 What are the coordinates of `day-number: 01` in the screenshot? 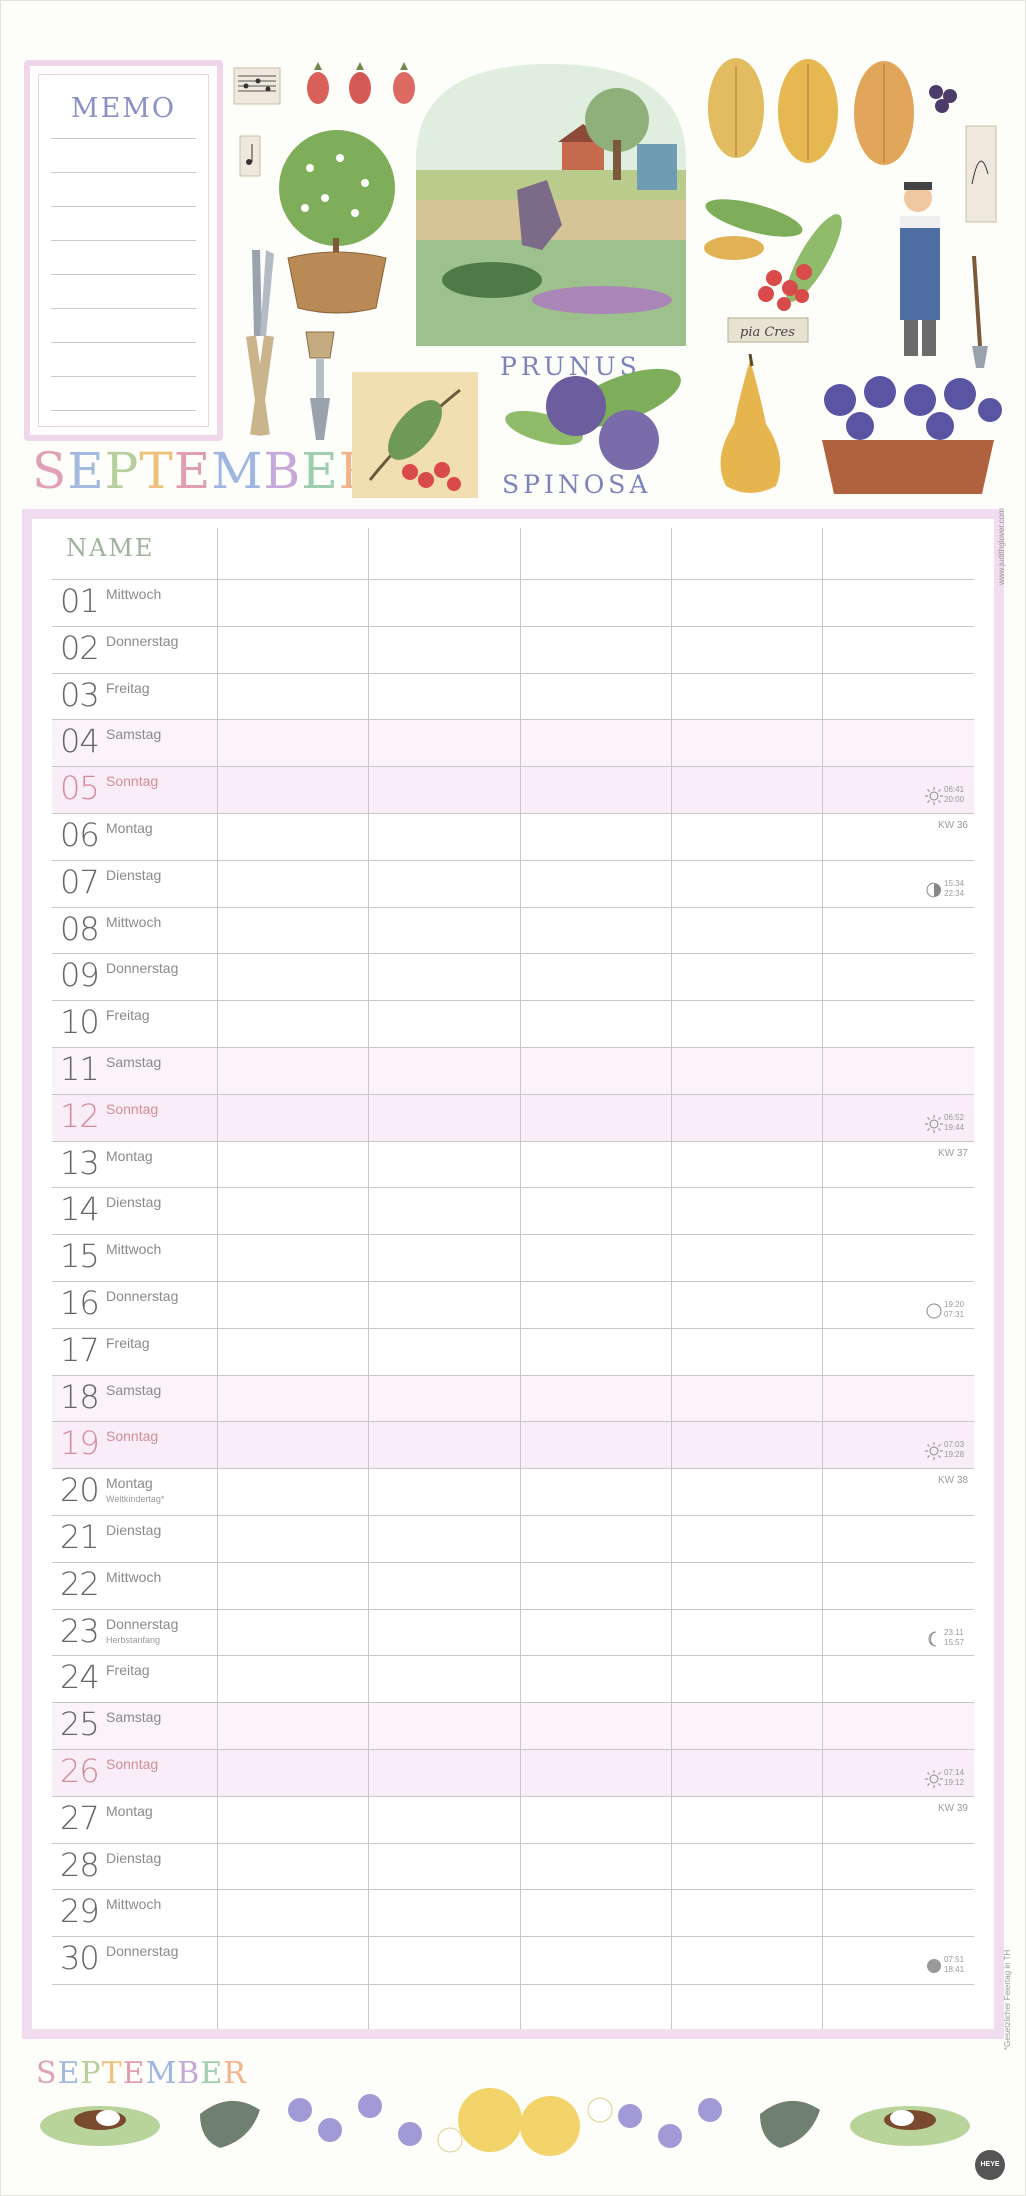 It's located at (80, 601).